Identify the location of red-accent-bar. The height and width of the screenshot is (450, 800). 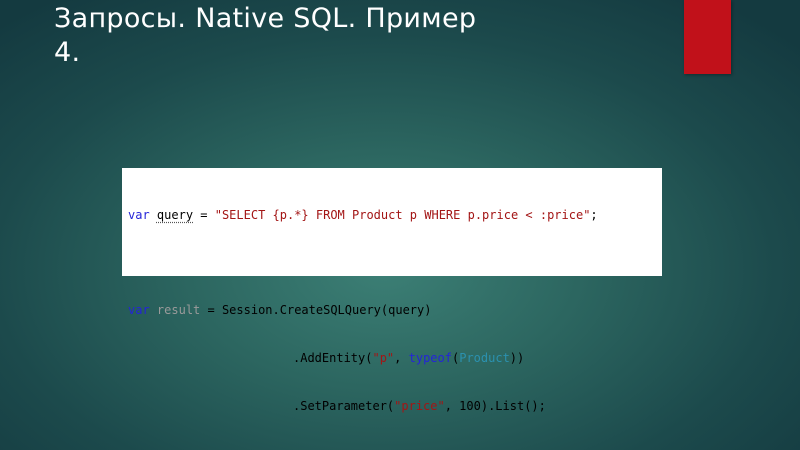
(707, 37).